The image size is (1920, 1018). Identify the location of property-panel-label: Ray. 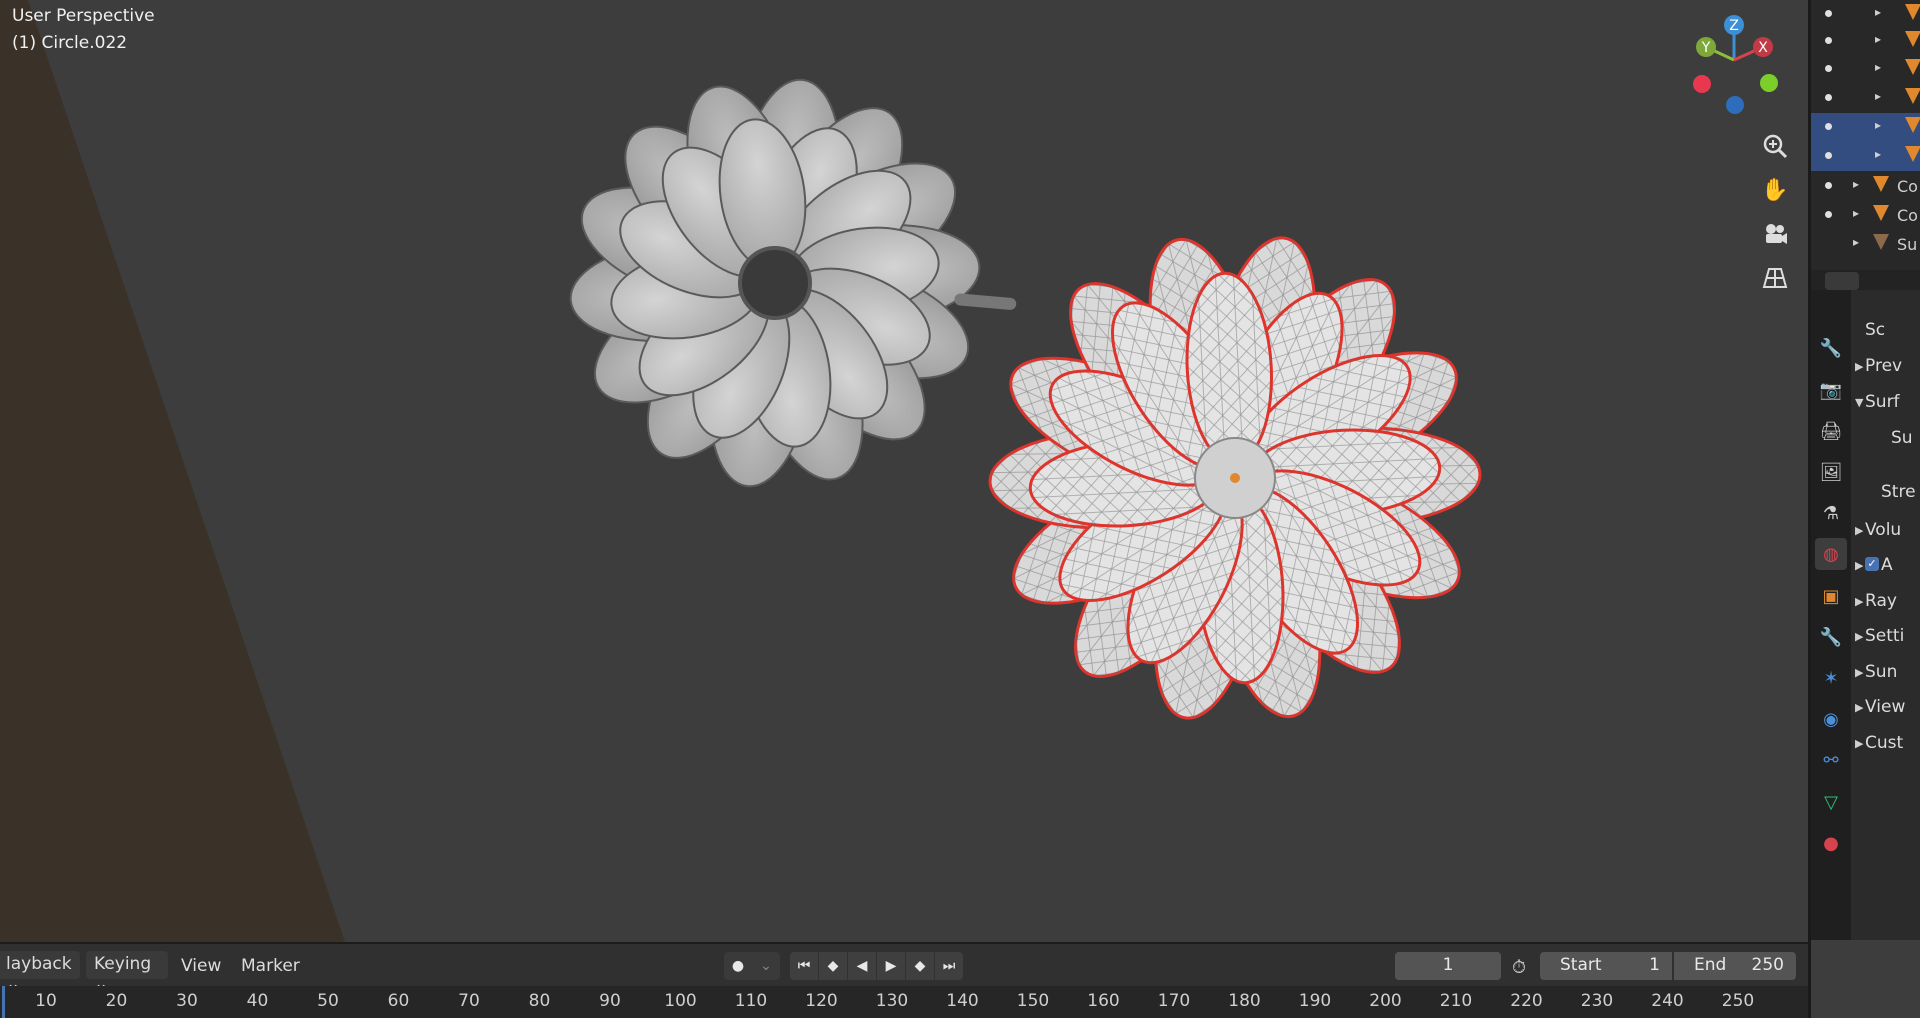
(1881, 601).